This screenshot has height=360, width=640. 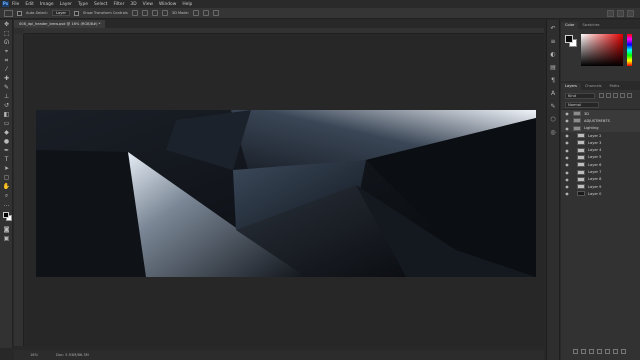 What do you see at coordinates (6, 88) in the screenshot?
I see `brush-tool-icon: ✎` at bounding box center [6, 88].